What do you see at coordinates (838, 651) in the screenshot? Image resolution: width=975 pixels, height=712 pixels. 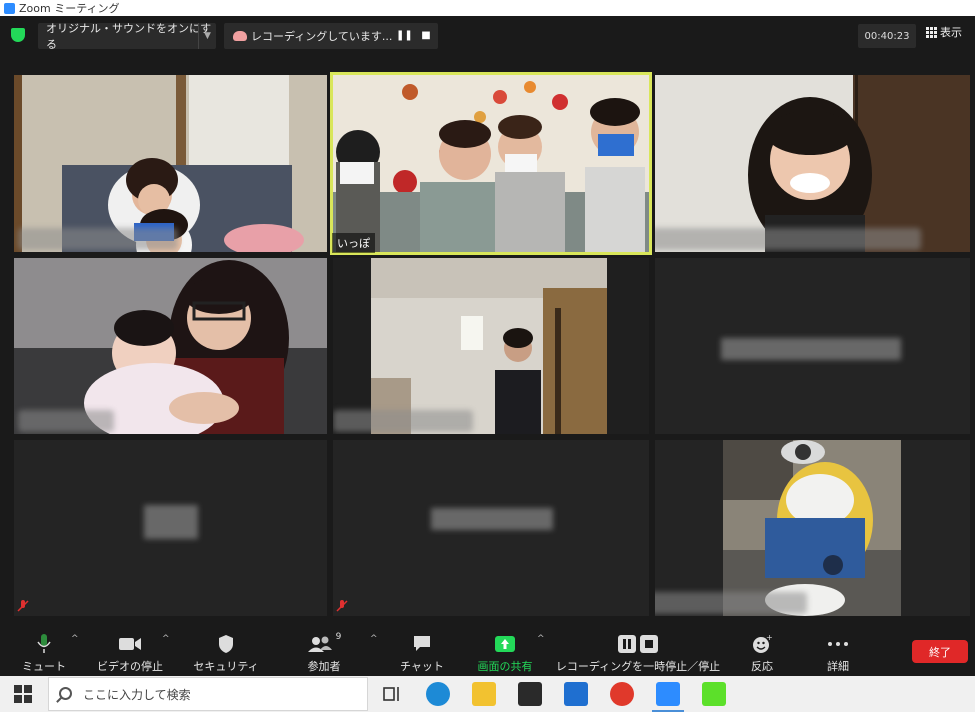 I see `more-button: 詳細` at bounding box center [838, 651].